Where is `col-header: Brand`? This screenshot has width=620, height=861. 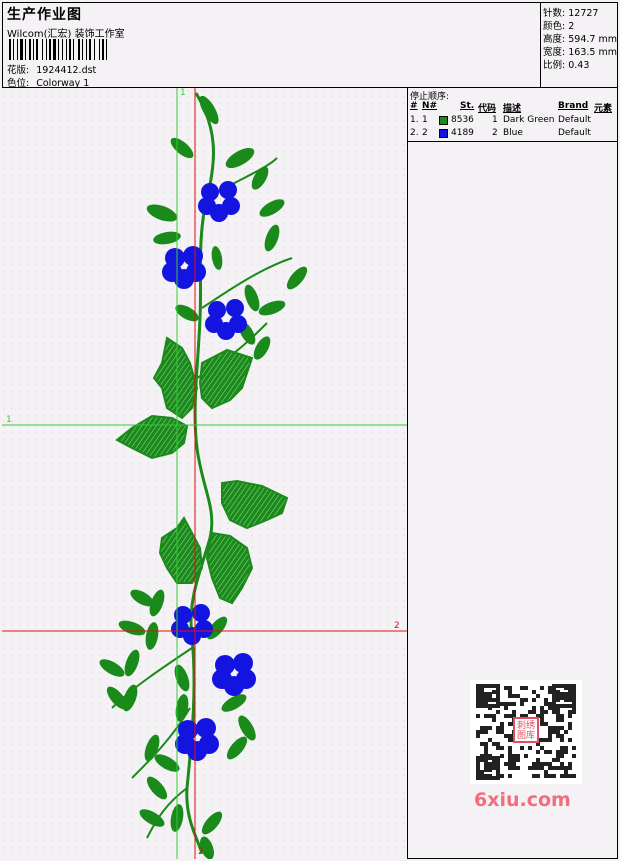 col-header: Brand is located at coordinates (573, 106).